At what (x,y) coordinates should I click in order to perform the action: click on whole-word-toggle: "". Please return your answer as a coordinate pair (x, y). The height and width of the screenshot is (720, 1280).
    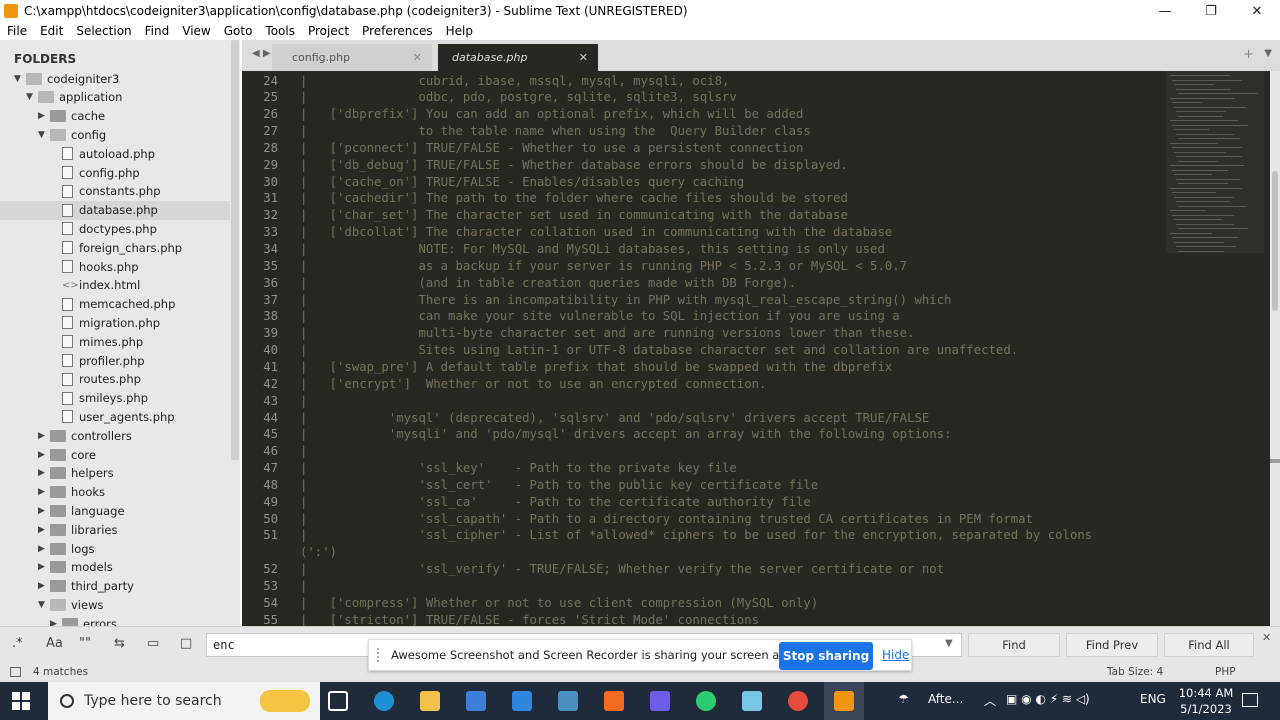
    Looking at the image, I should click on (85, 643).